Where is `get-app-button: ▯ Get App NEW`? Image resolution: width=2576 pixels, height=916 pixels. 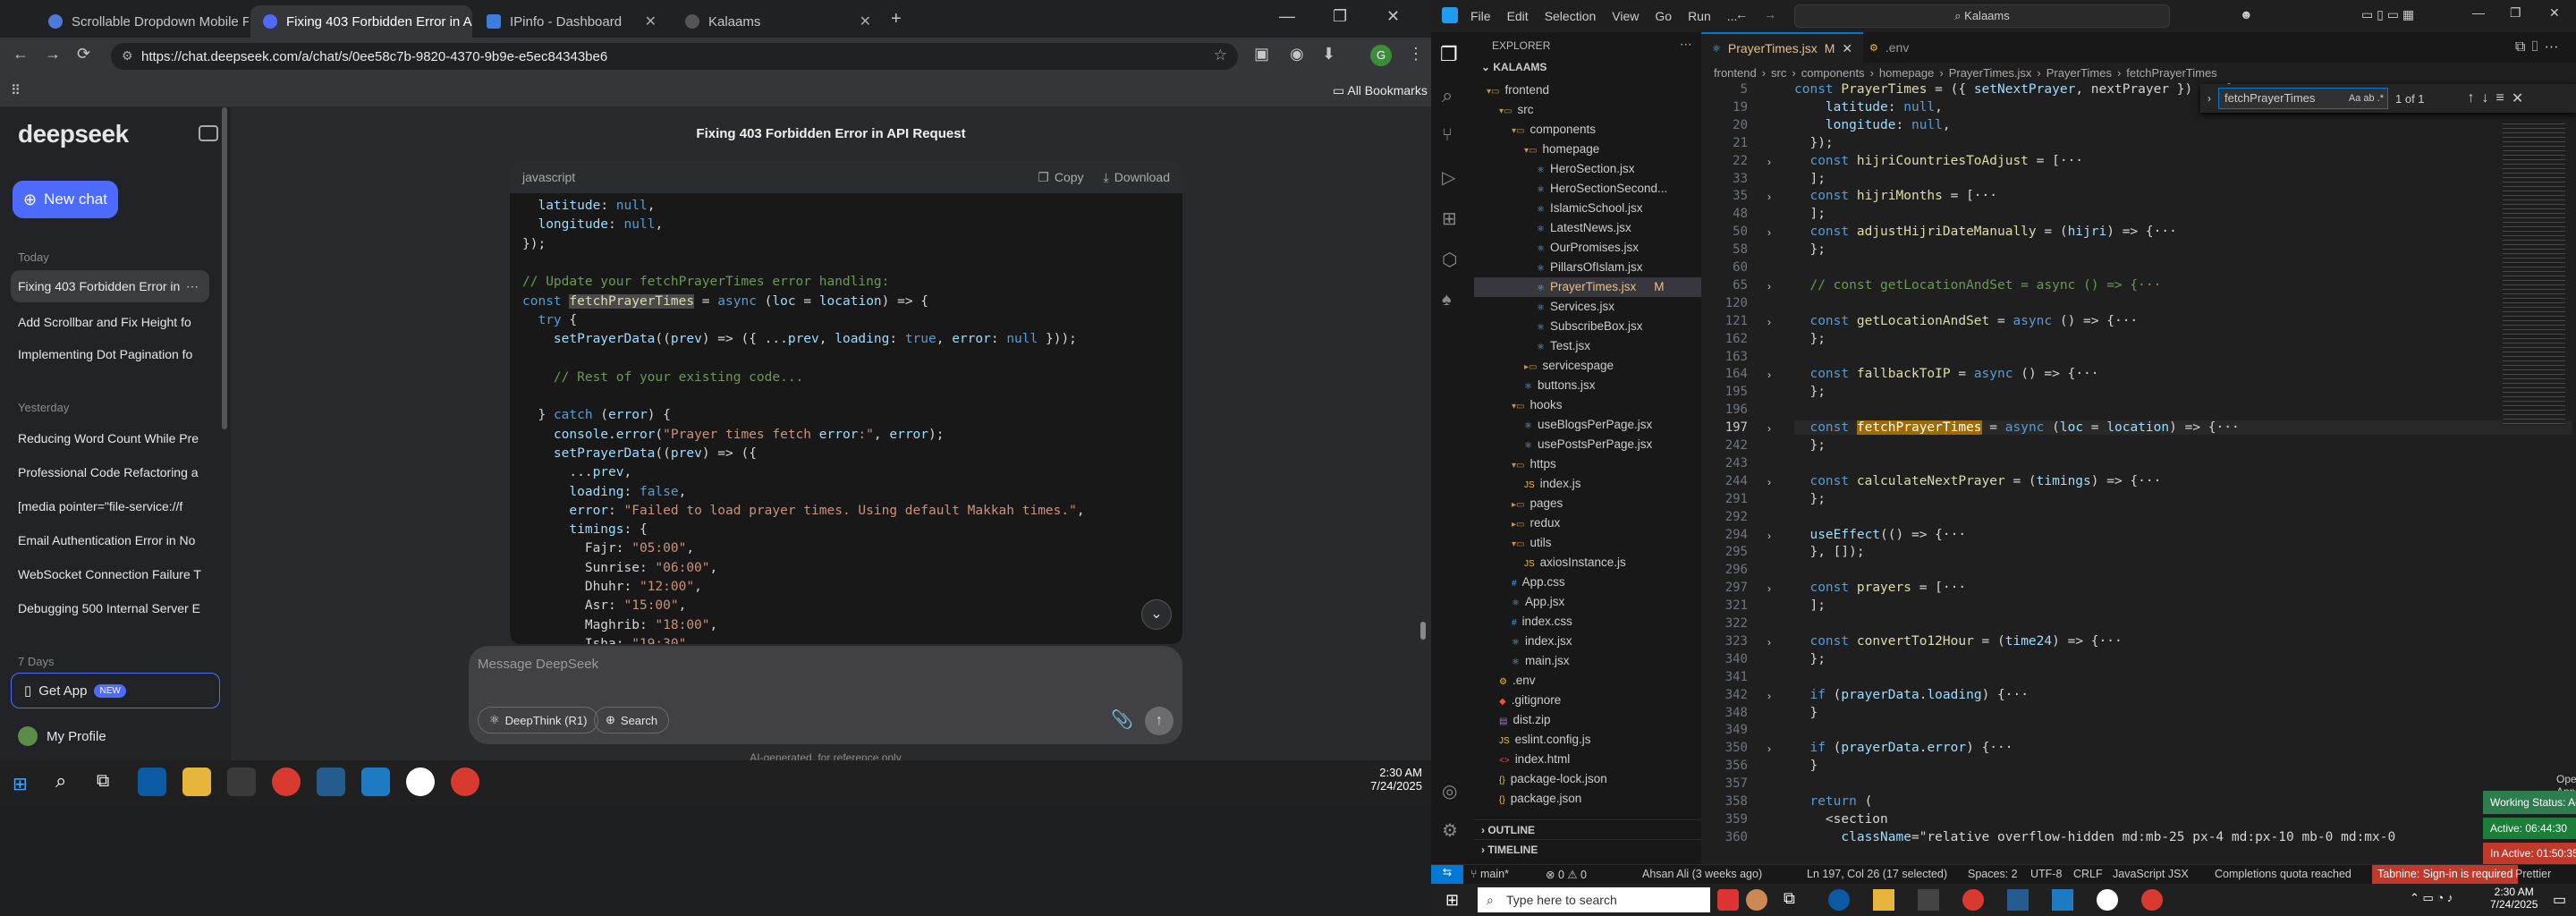 get-app-button: ▯ Get App NEW is located at coordinates (115, 690).